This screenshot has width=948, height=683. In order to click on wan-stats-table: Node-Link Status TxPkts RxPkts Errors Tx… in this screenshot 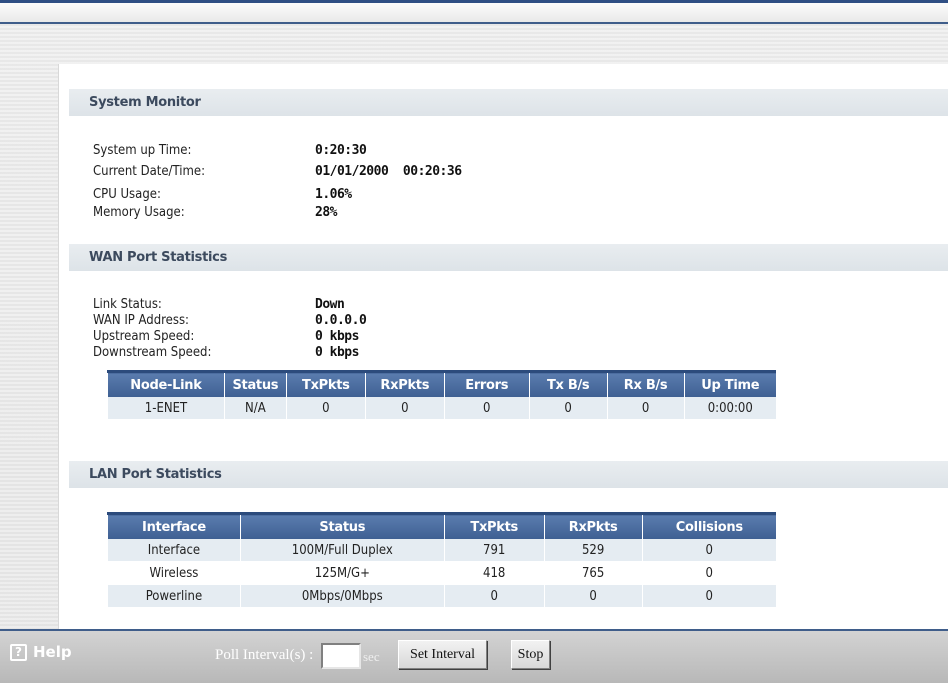, I will do `click(441, 395)`.